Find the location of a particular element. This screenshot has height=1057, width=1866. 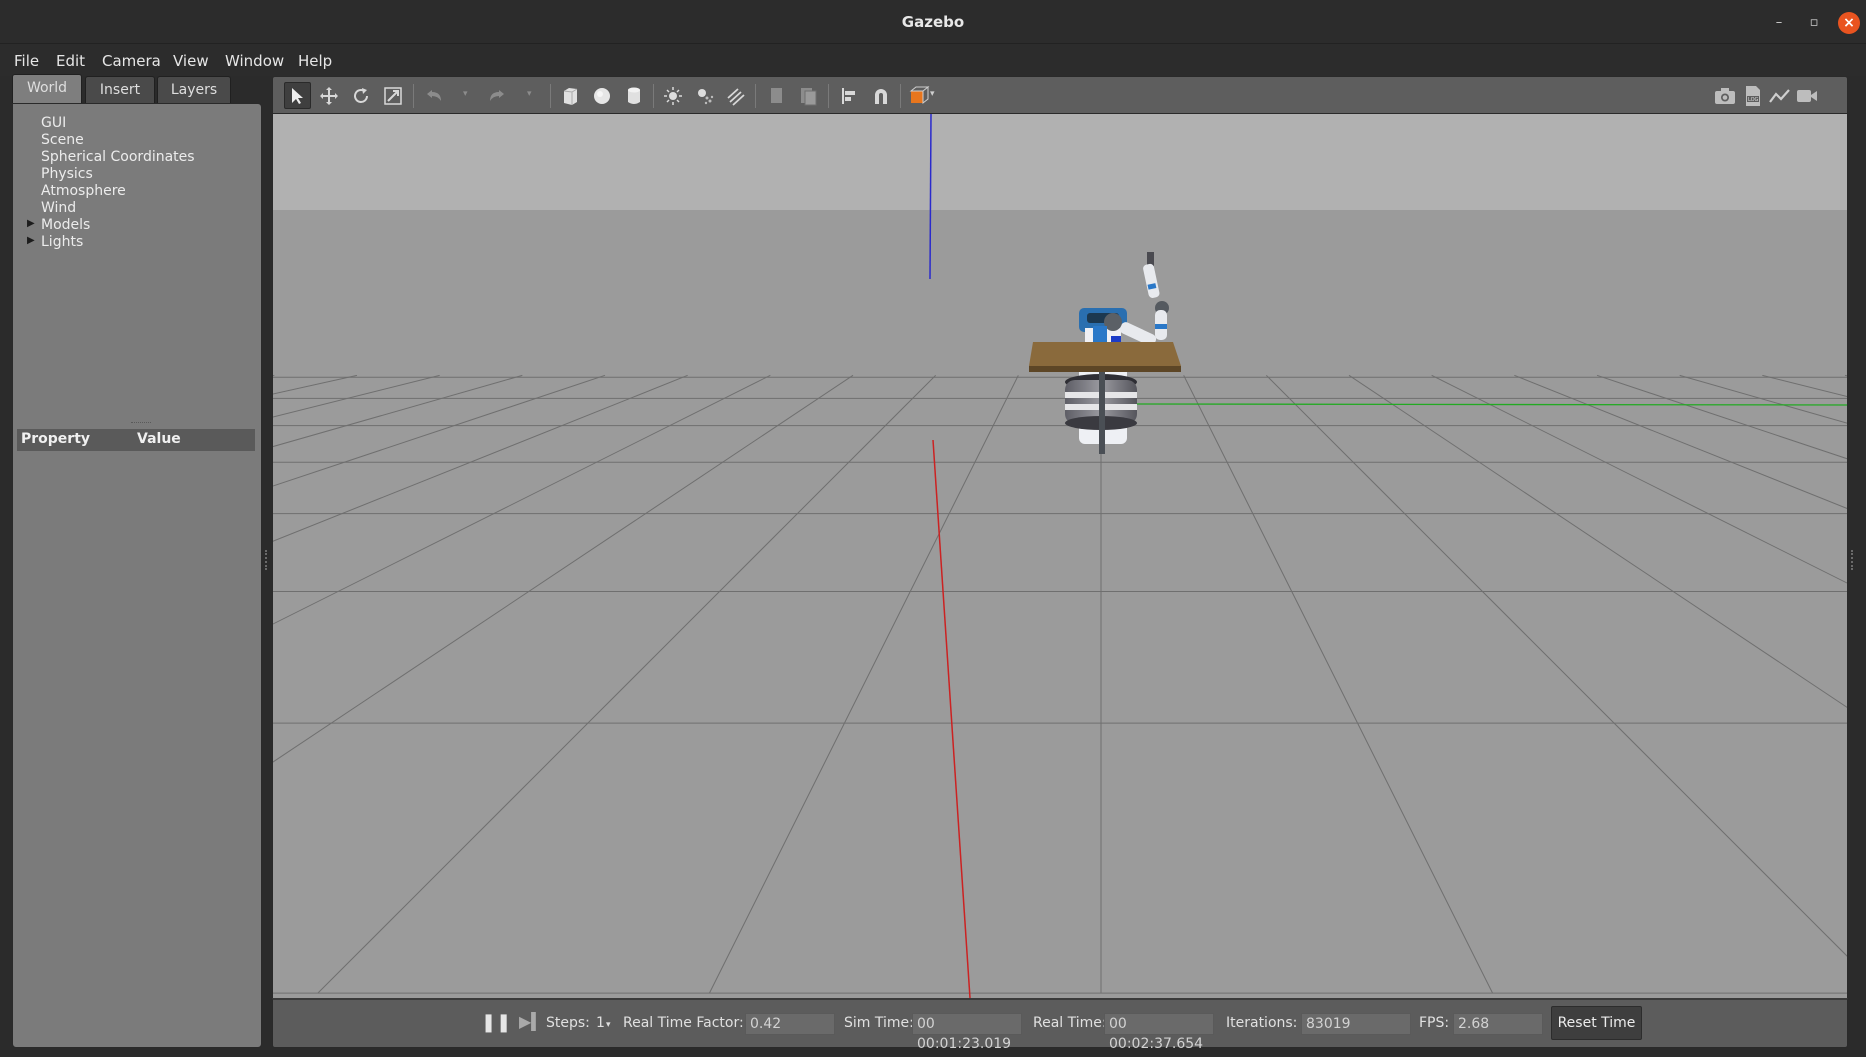

menu-window: Window is located at coordinates (254, 61).